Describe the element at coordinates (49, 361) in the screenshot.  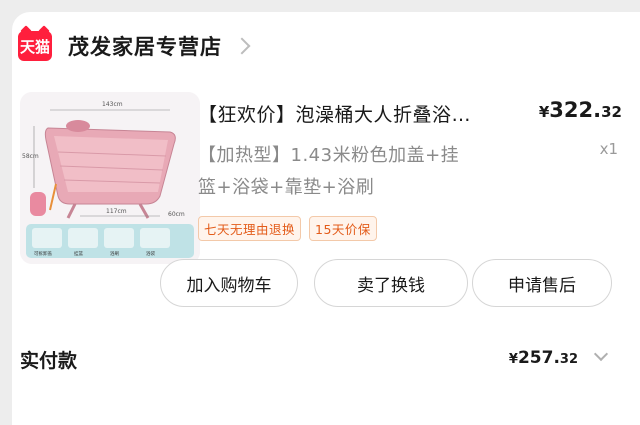
I see `payment-label: 实付款` at that location.